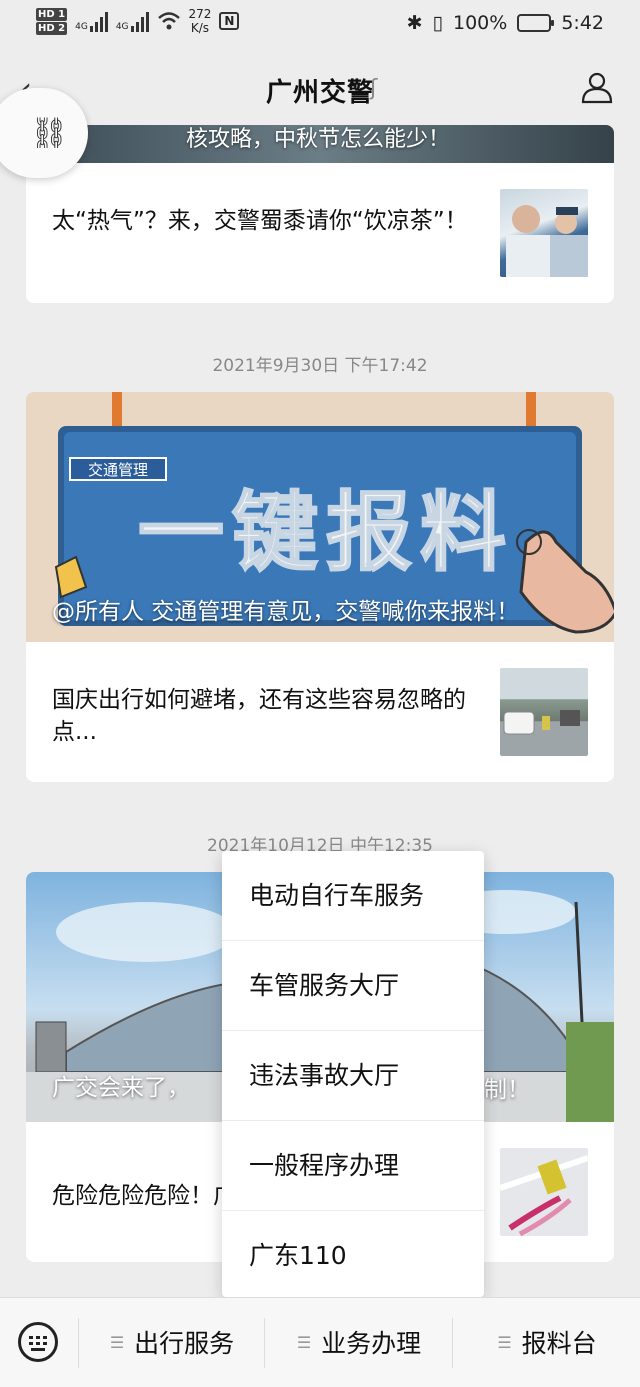 This screenshot has height=1387, width=640. I want to click on sign-tag: 交通管理, so click(118, 470).